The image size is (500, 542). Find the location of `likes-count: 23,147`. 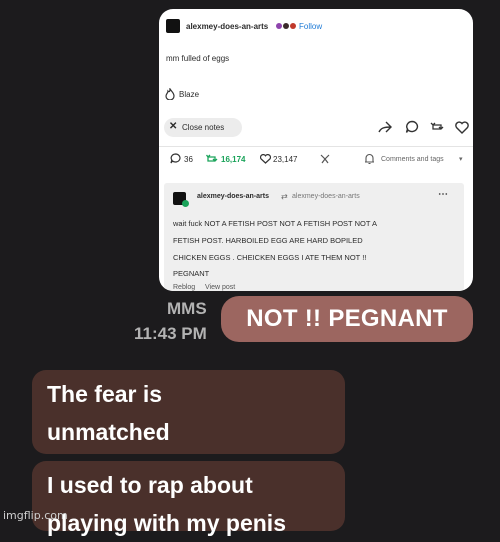

likes-count: 23,147 is located at coordinates (285, 159).